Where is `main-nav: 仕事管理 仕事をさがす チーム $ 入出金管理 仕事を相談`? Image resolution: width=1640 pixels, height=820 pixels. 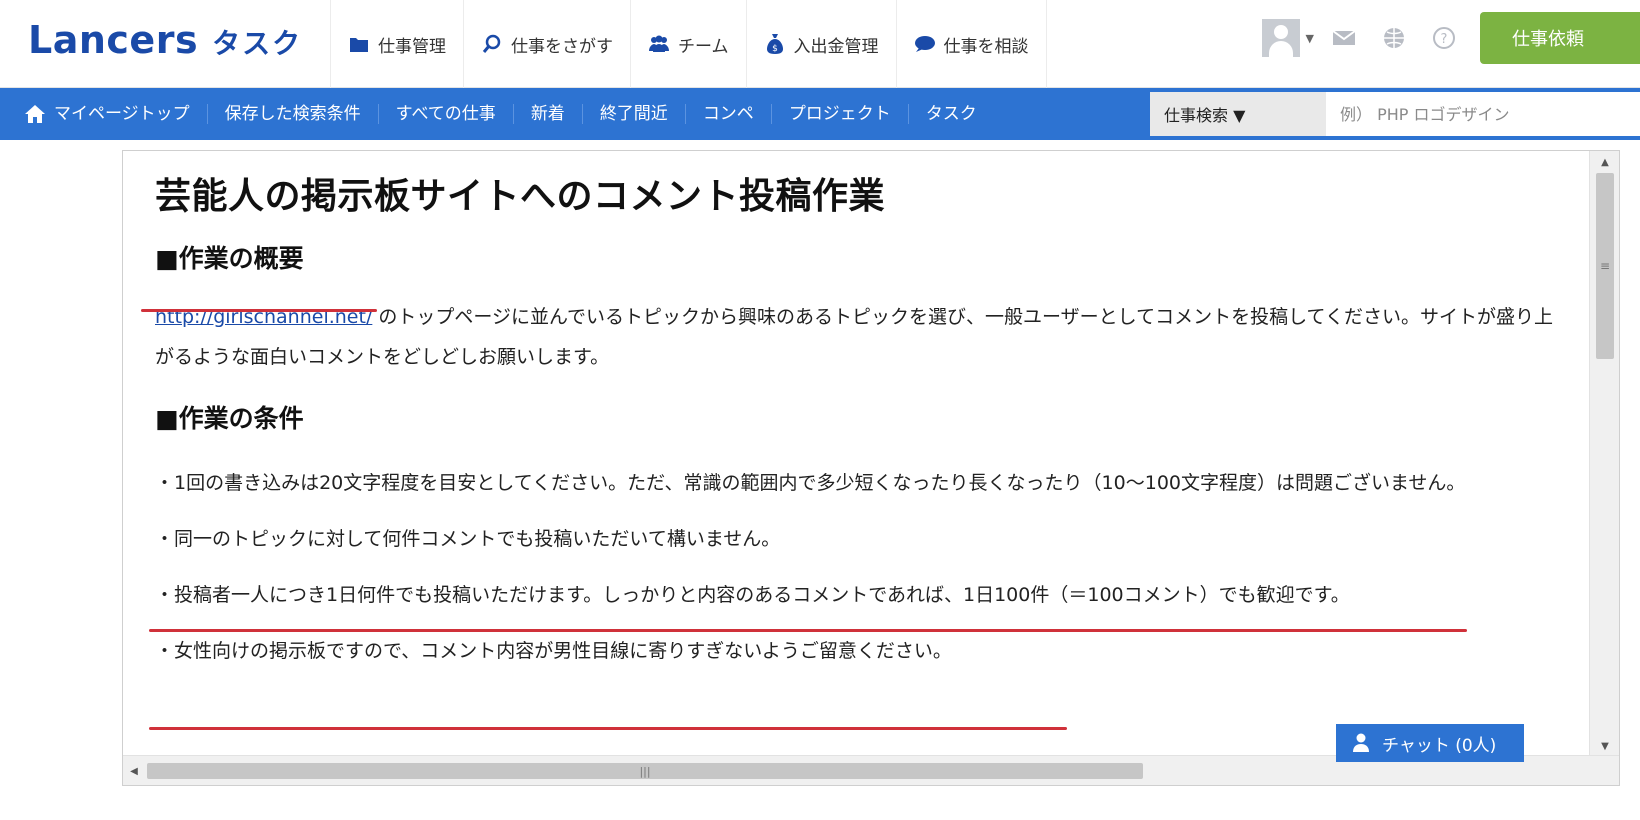 main-nav: 仕事管理 仕事をさがす チーム $ 入出金管理 仕事を相談 is located at coordinates (688, 44).